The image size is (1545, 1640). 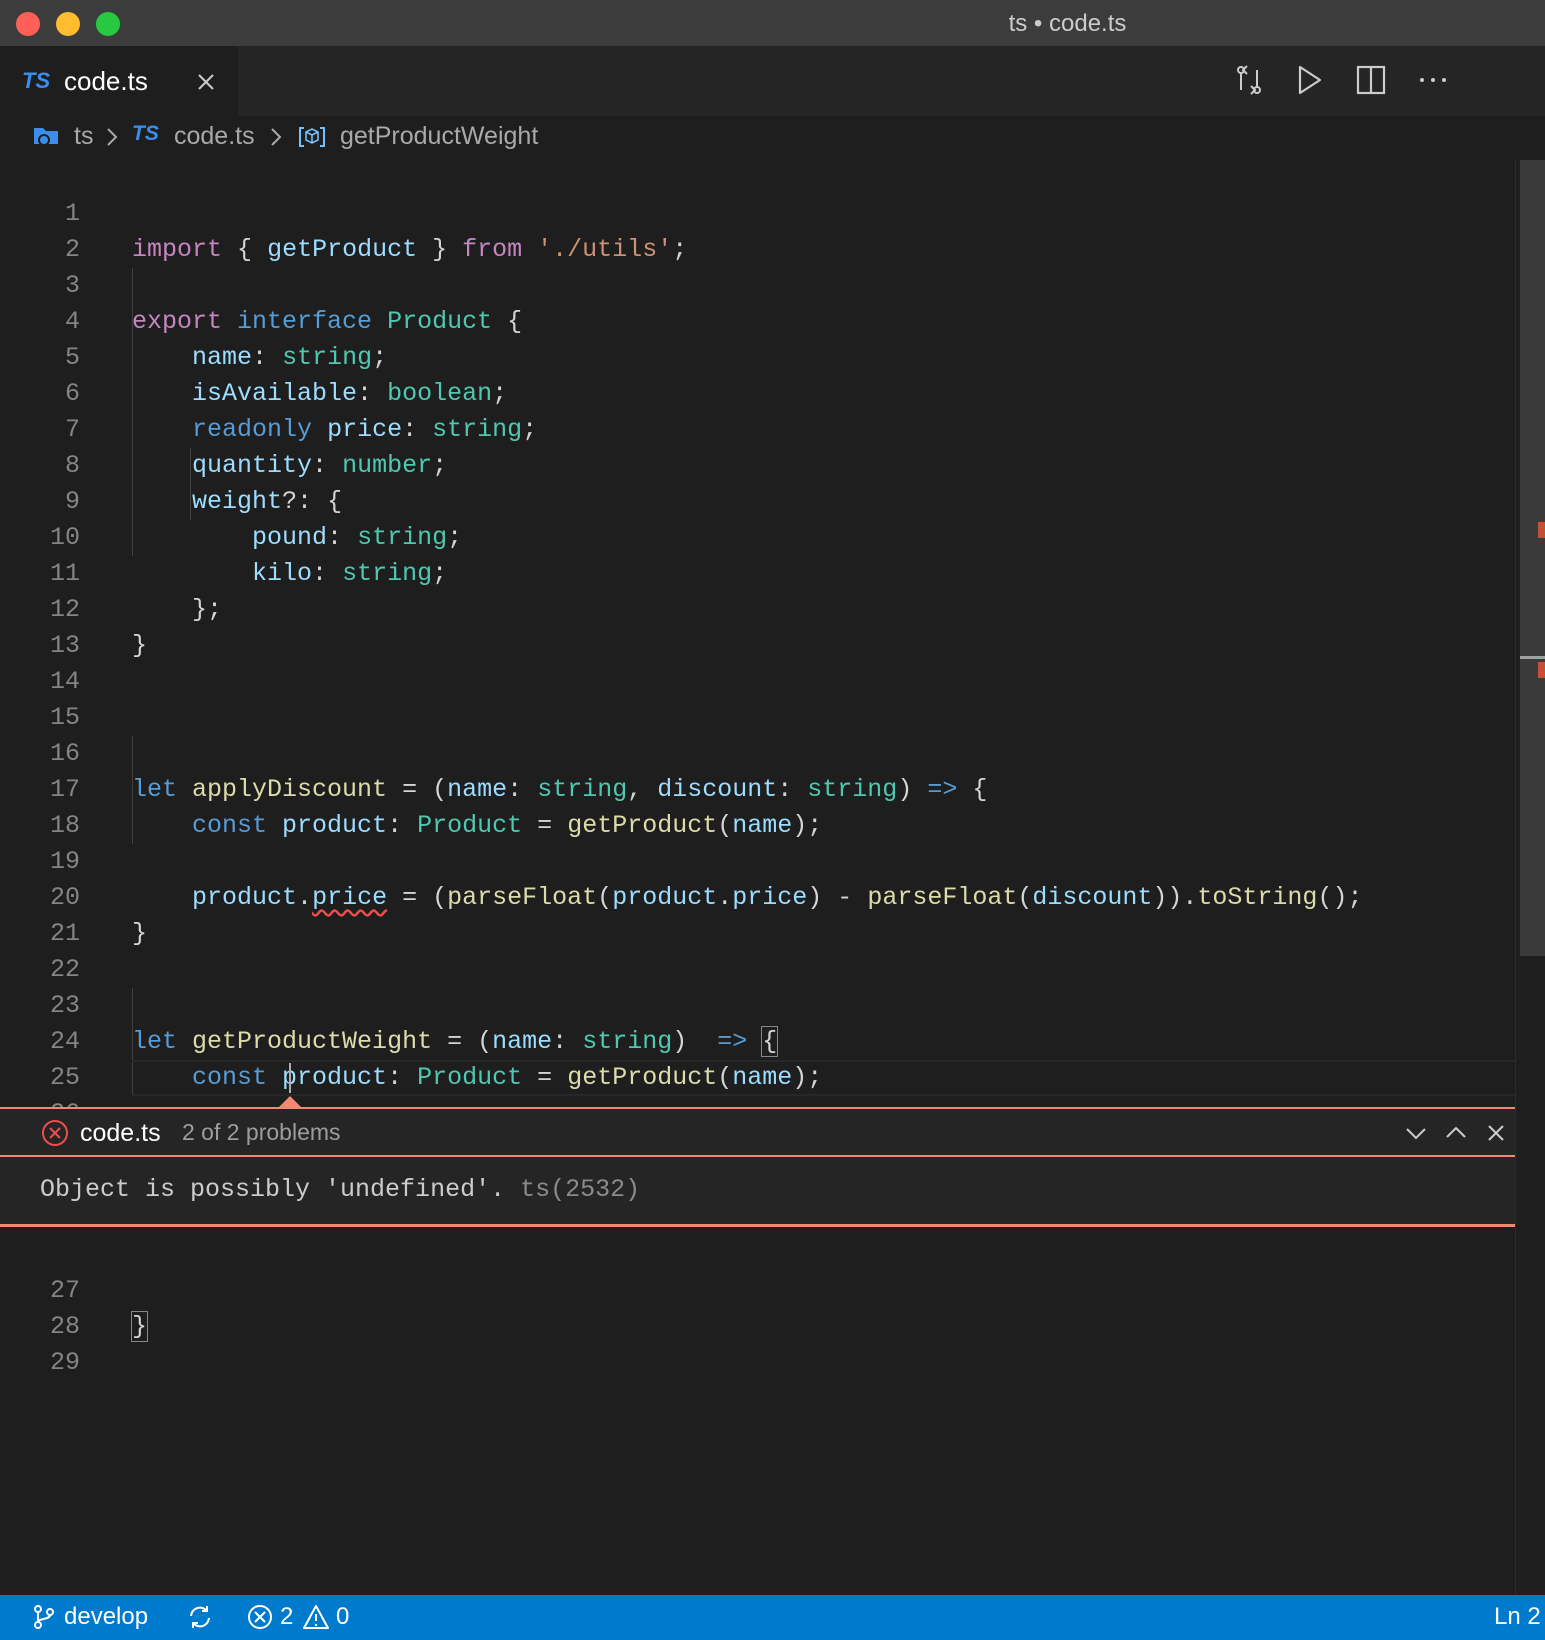 What do you see at coordinates (106, 1617) in the screenshot?
I see `git-branch: develop` at bounding box center [106, 1617].